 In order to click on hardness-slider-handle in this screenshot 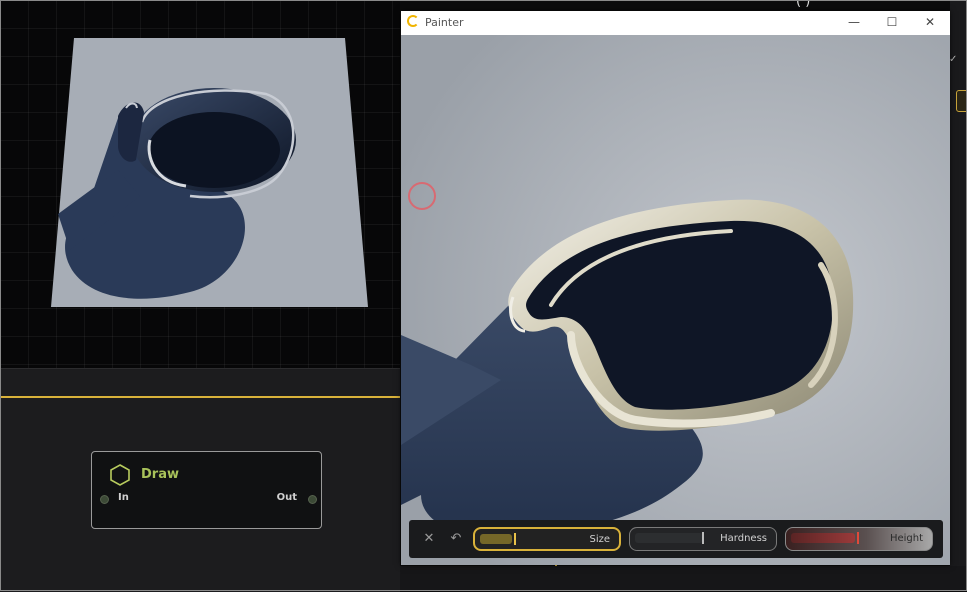, I will do `click(703, 538)`.